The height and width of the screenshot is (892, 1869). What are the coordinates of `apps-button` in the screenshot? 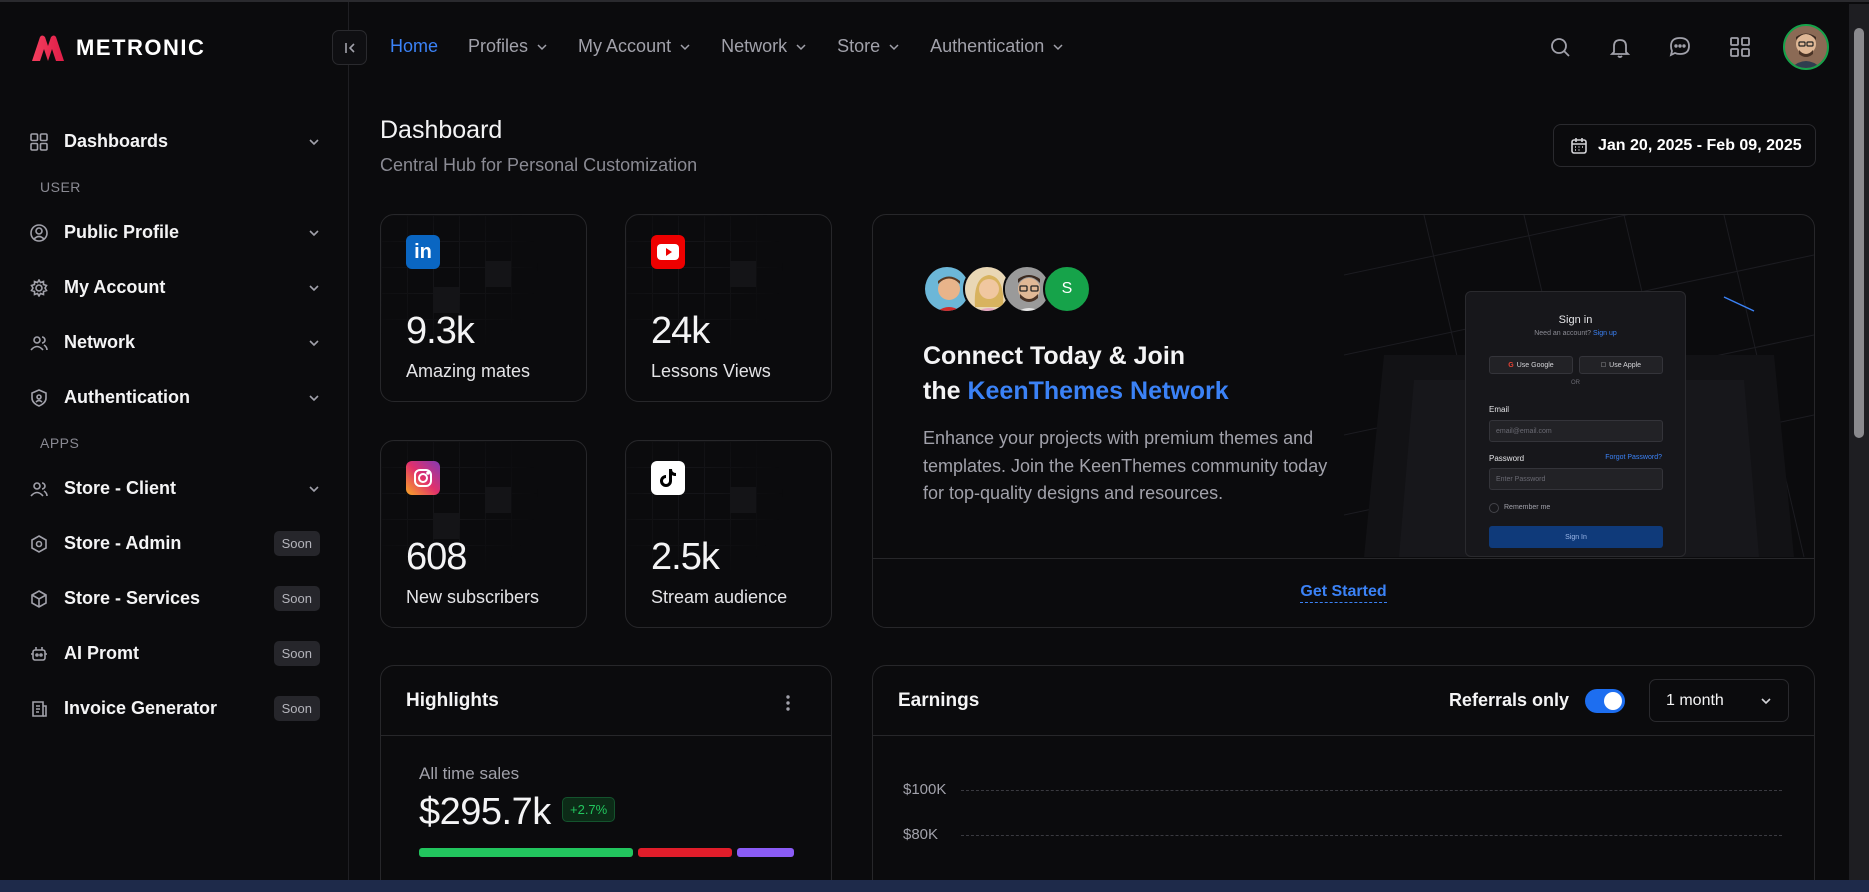 It's located at (1740, 47).